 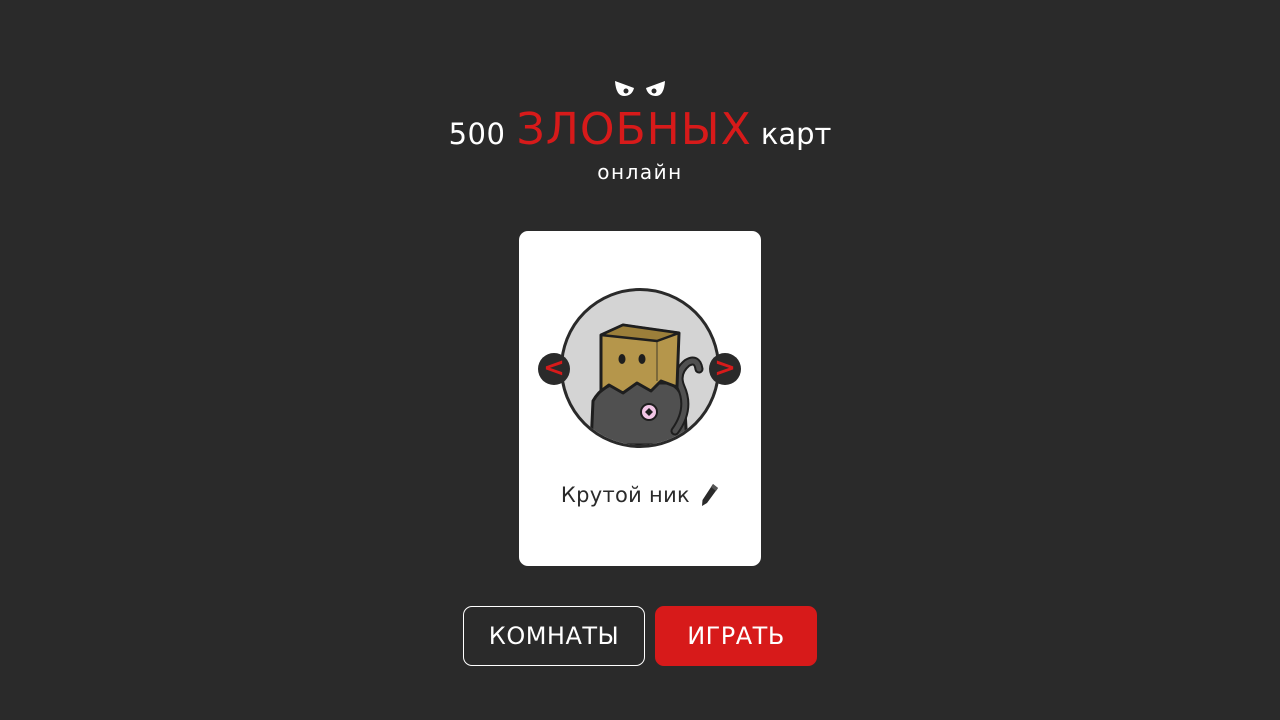 What do you see at coordinates (796, 134) in the screenshot?
I see `logo-suffix: карт` at bounding box center [796, 134].